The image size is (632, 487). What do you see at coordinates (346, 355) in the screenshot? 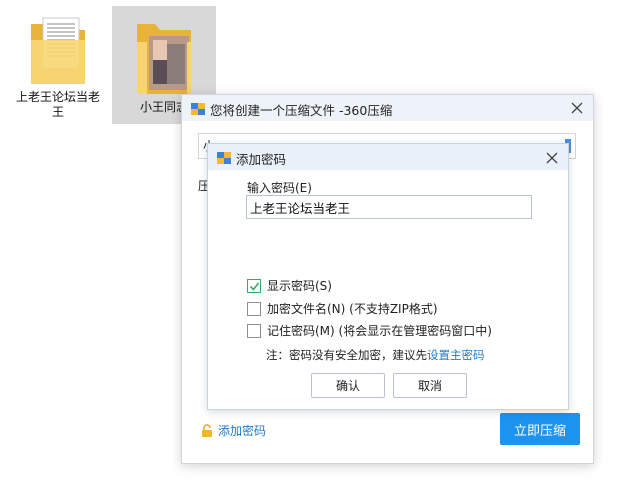
I see `security-note-text: 注：密码没有安全加密，建议先` at bounding box center [346, 355].